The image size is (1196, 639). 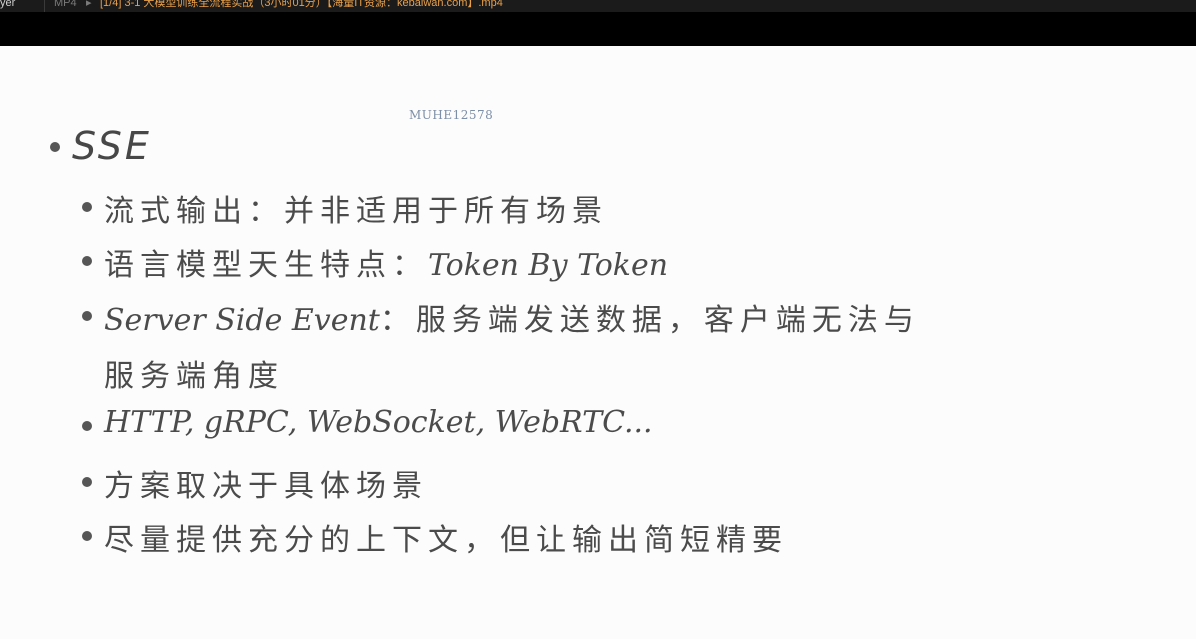 I want to click on slide-item: 语言模型天生特点：Token By Token, so click(x=386, y=262).